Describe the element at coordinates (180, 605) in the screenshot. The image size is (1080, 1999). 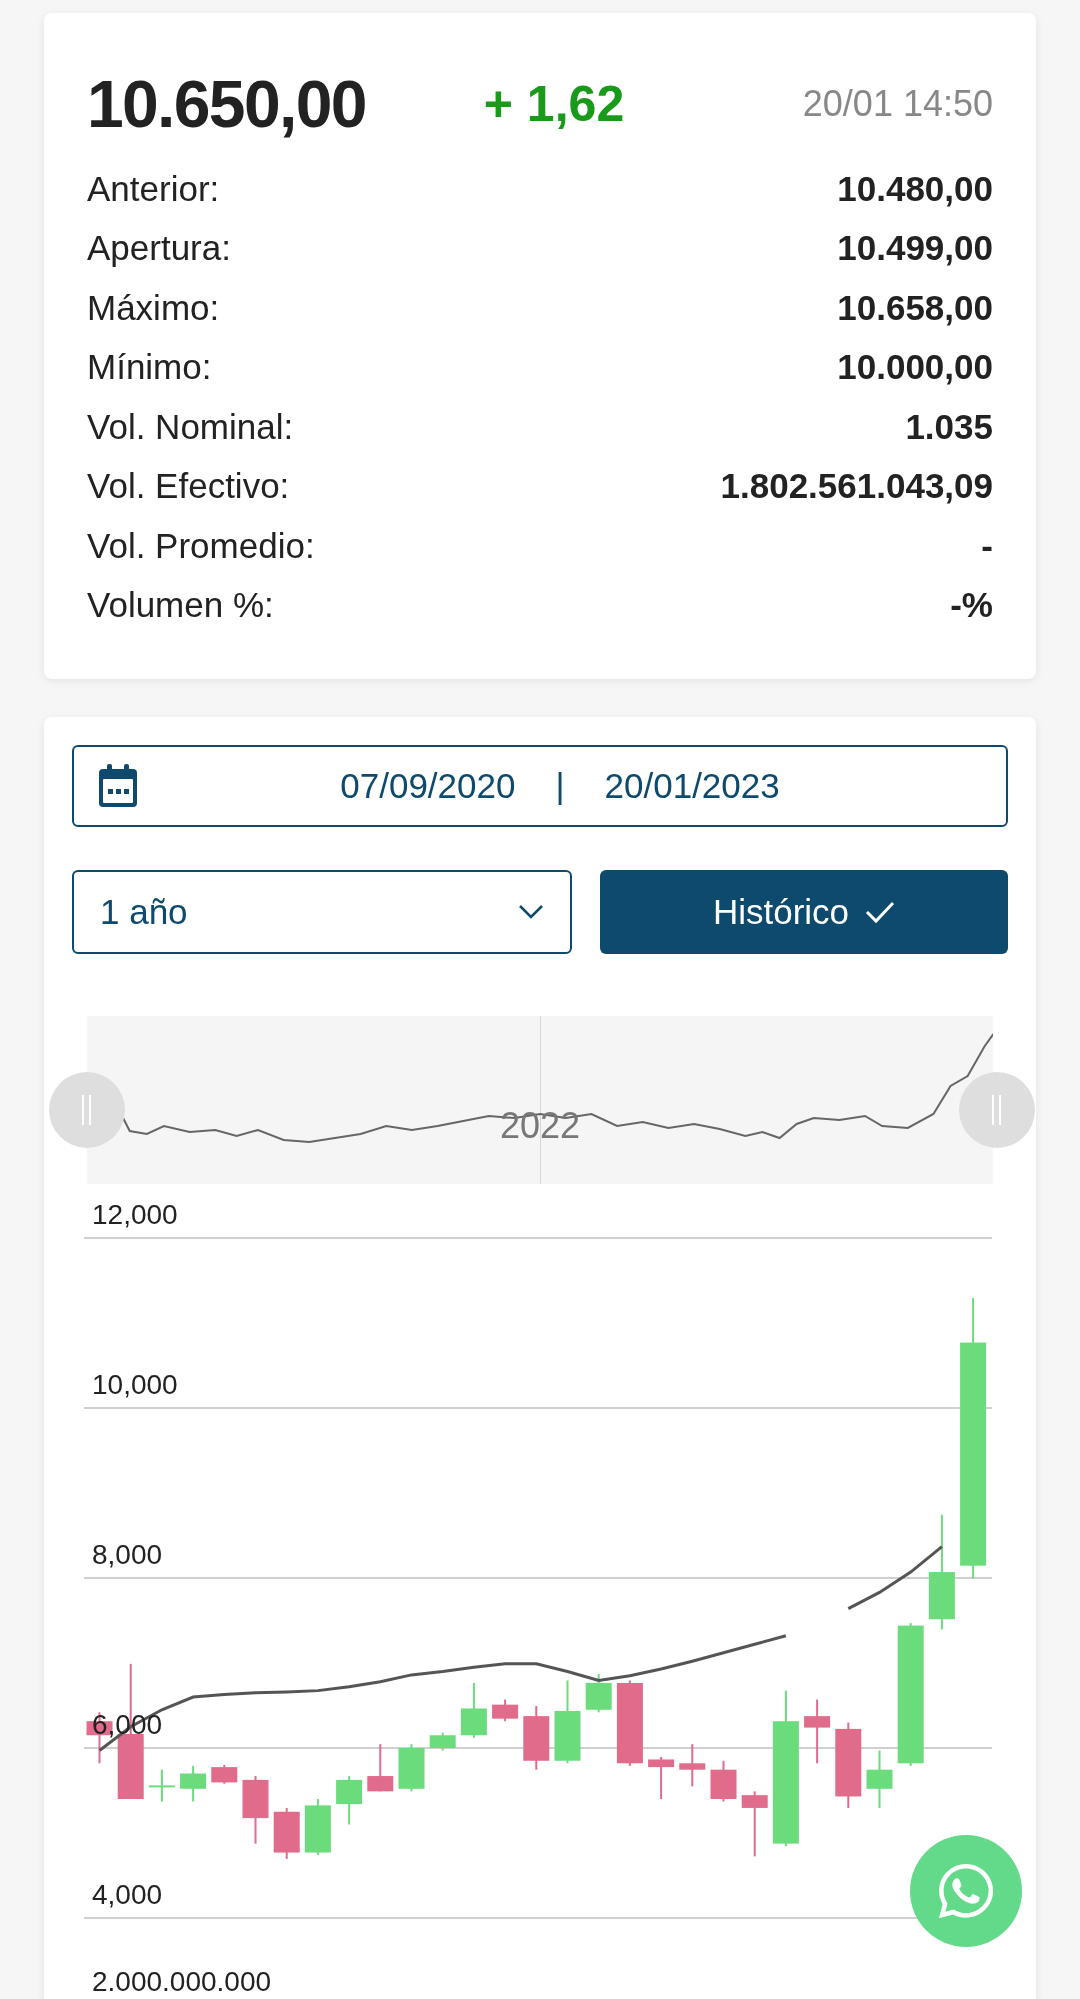
I see `quote-row-label: Volumen %:` at that location.